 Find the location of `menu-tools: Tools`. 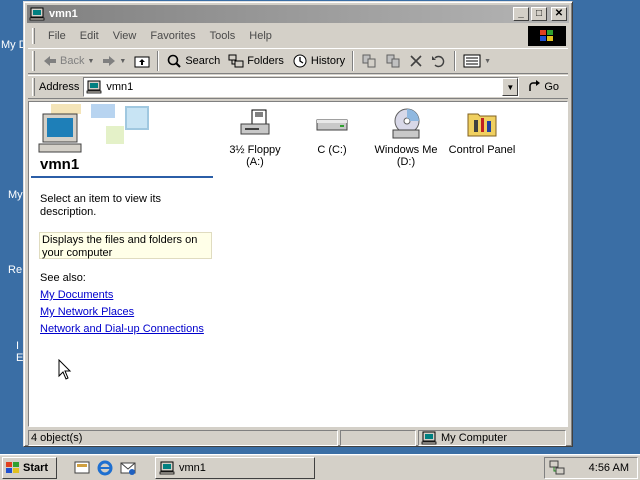

menu-tools: Tools is located at coordinates (223, 36).